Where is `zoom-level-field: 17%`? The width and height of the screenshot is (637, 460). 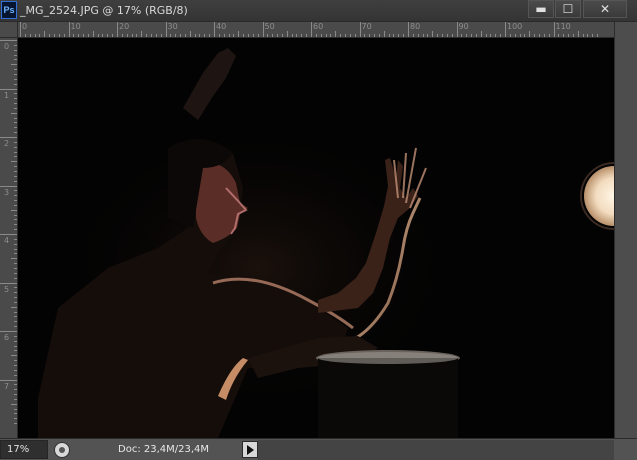
zoom-level-field: 17% is located at coordinates (24, 449).